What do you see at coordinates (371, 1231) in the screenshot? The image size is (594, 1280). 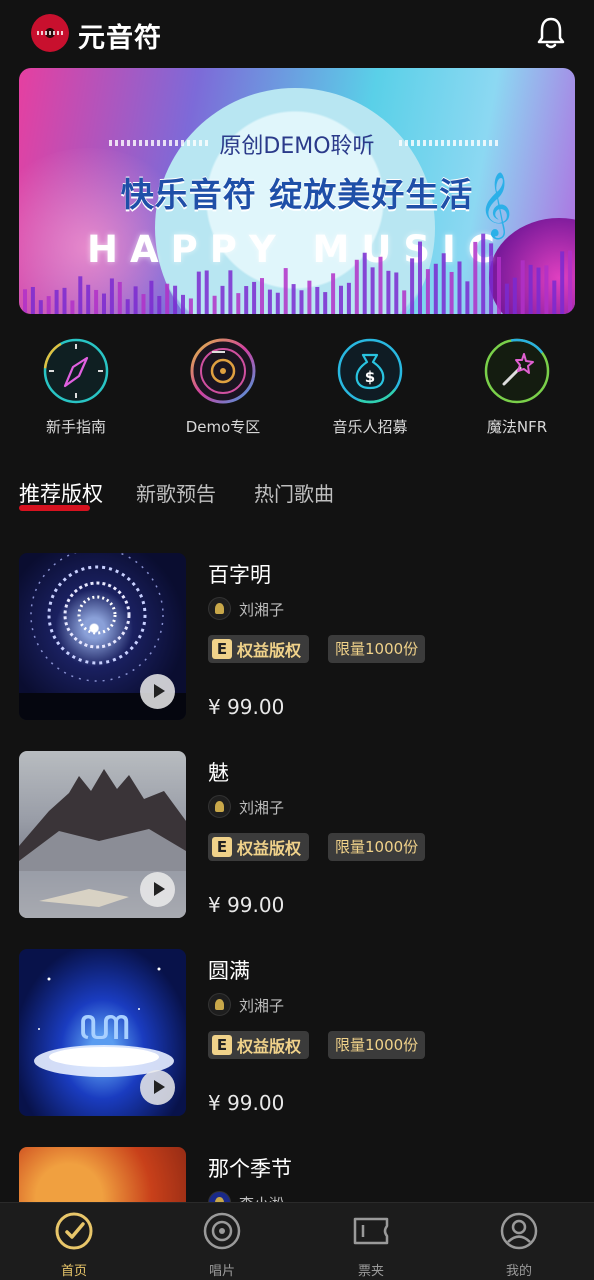 I see `ticket-icon` at bounding box center [371, 1231].